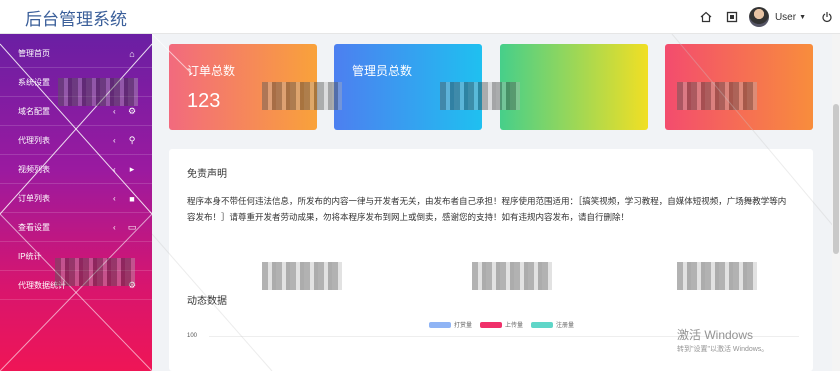 Image resolution: width=840 pixels, height=371 pixels. I want to click on scrollbar-thumb, so click(836, 179).